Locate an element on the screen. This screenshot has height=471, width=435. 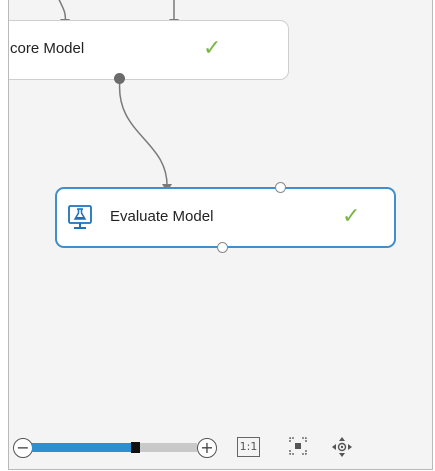
zoom-in-button: + is located at coordinates (207, 448).